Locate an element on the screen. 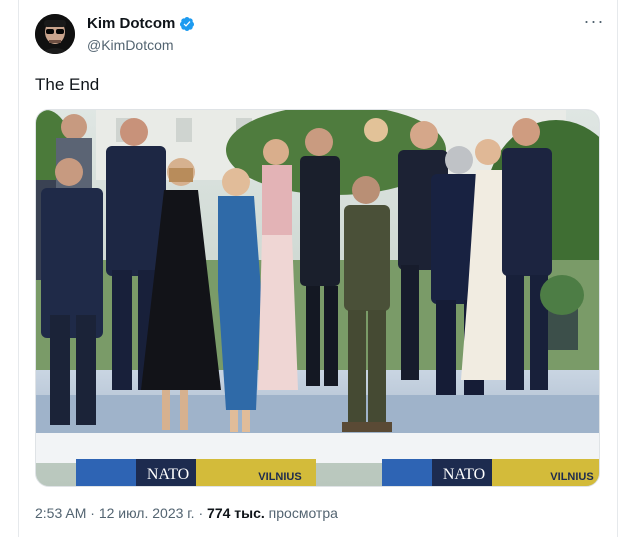 Image resolution: width=630 pixels, height=537 pixels. views-label: просмотра is located at coordinates (303, 513).